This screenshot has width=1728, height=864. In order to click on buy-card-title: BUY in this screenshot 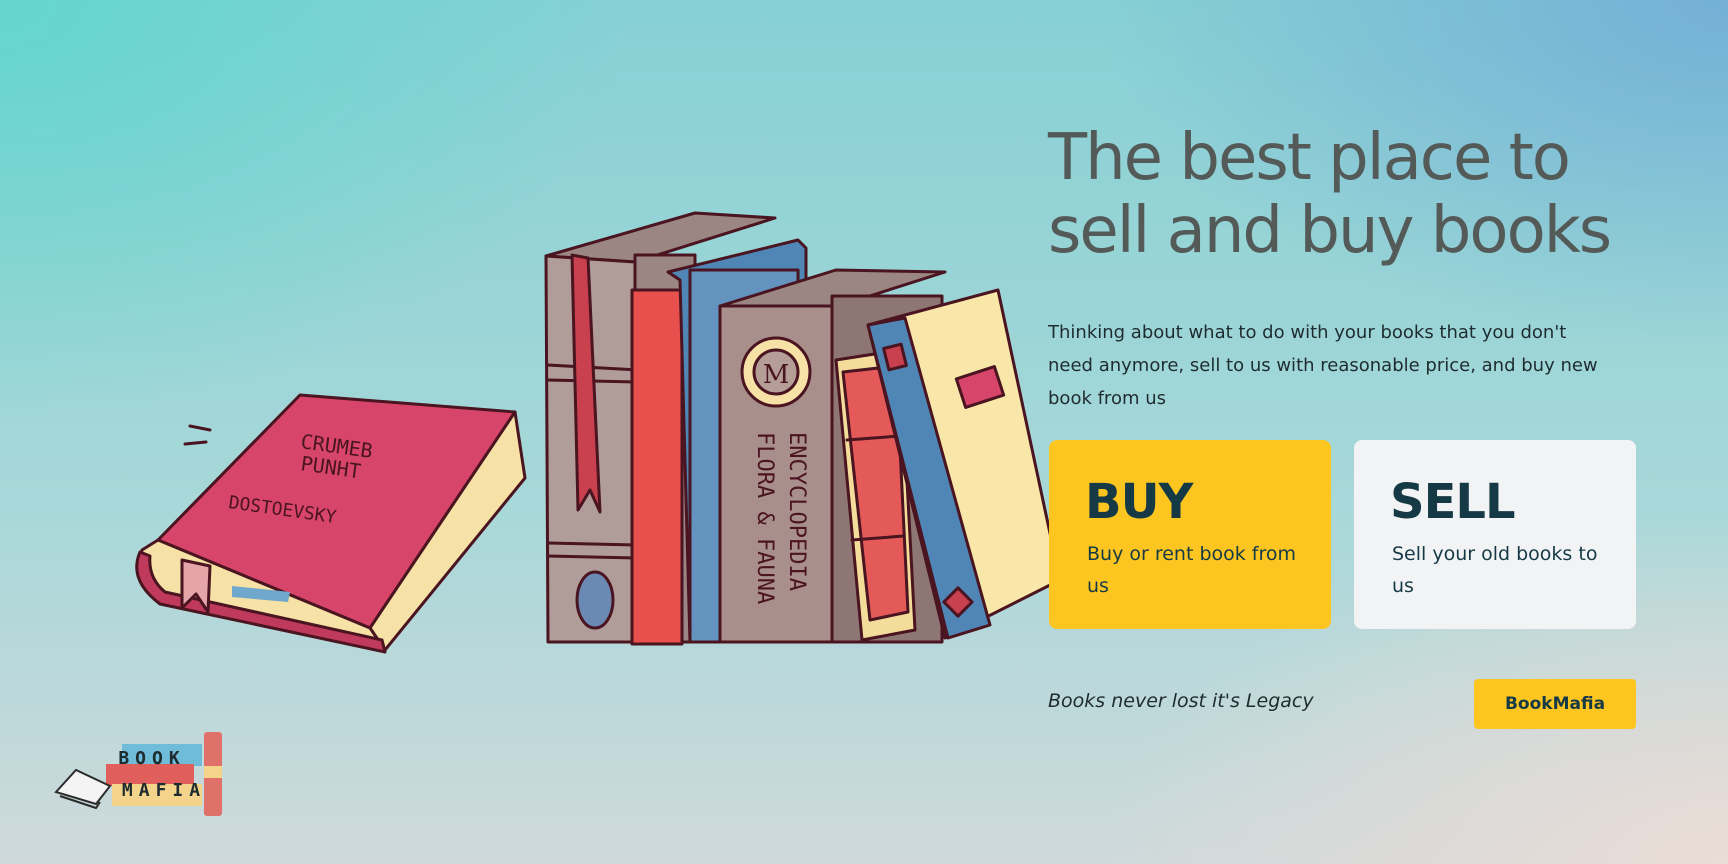, I will do `click(1139, 502)`.